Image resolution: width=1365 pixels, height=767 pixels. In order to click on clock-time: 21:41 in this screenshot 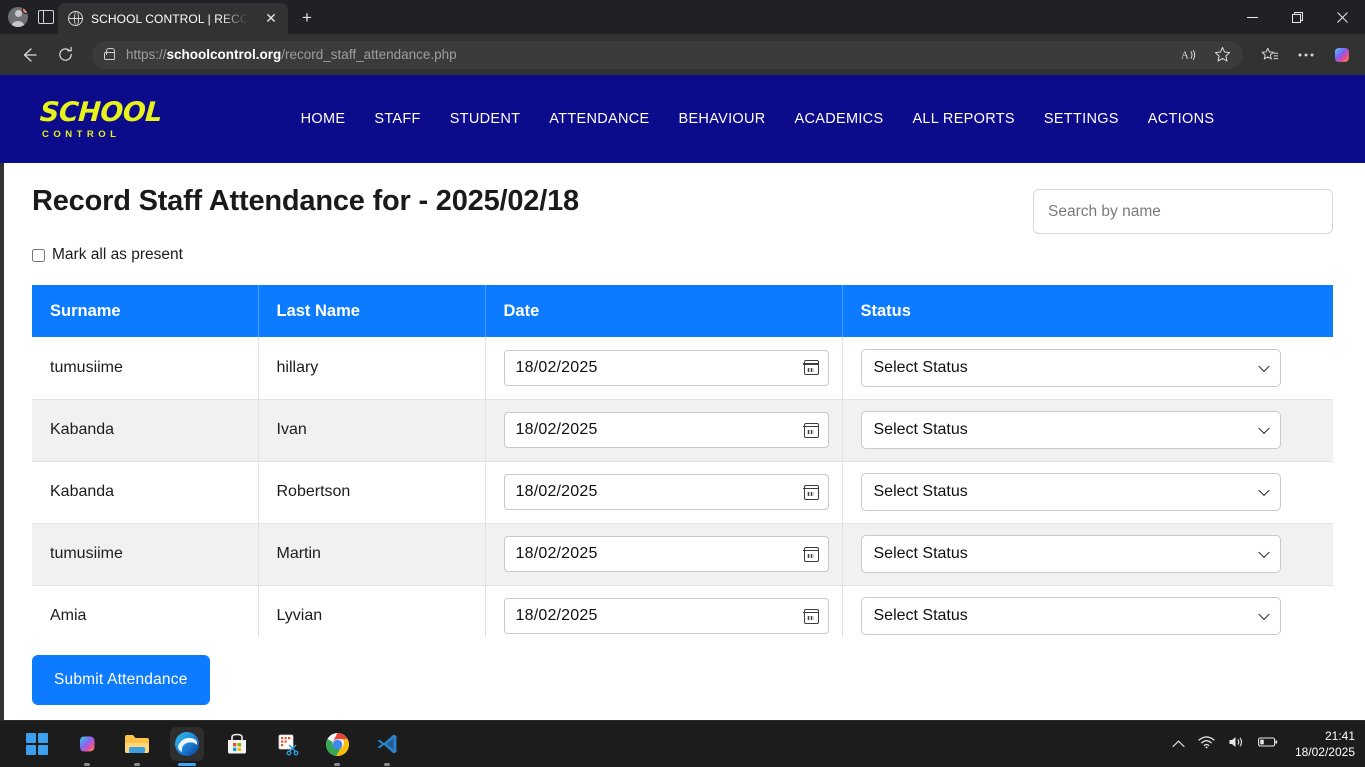, I will do `click(1339, 736)`.